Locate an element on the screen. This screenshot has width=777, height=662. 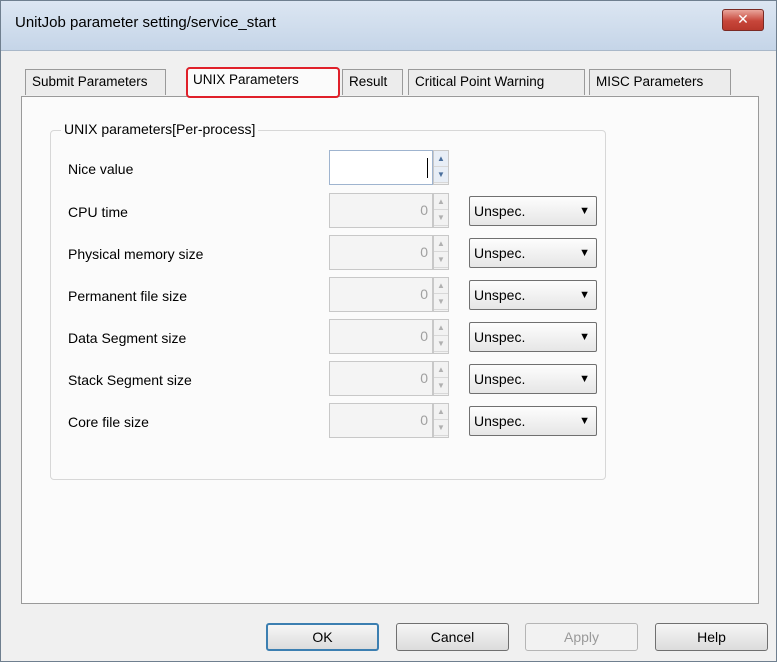
core-file-size-spinner: ▲ ▼ is located at coordinates (441, 420).